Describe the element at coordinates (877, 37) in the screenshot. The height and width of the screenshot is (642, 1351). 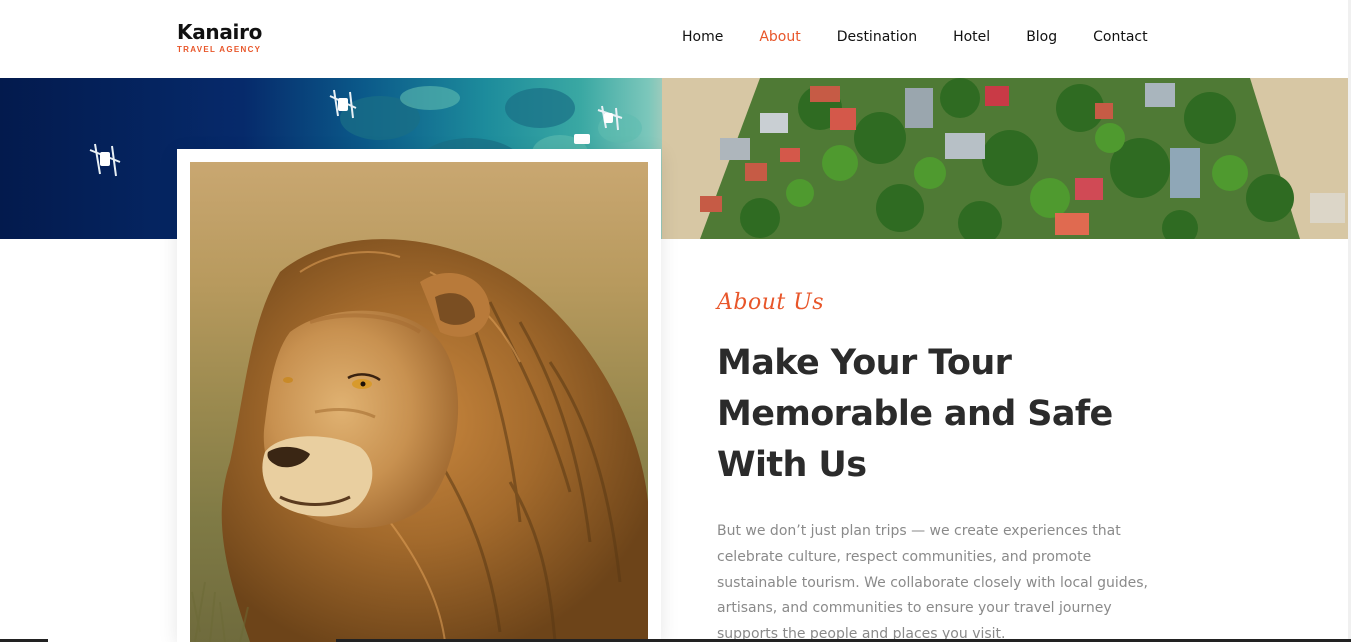
I see `nav-destination-link: Destination` at that location.